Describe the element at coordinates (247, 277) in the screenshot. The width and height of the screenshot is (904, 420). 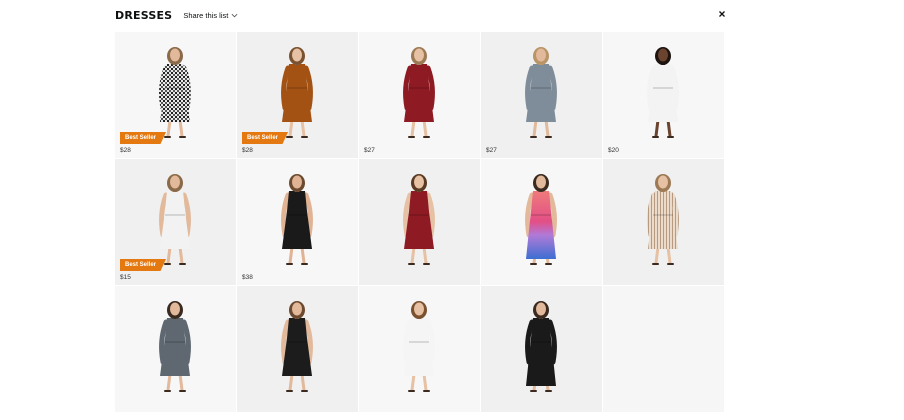
I see `product-price: $38` at that location.